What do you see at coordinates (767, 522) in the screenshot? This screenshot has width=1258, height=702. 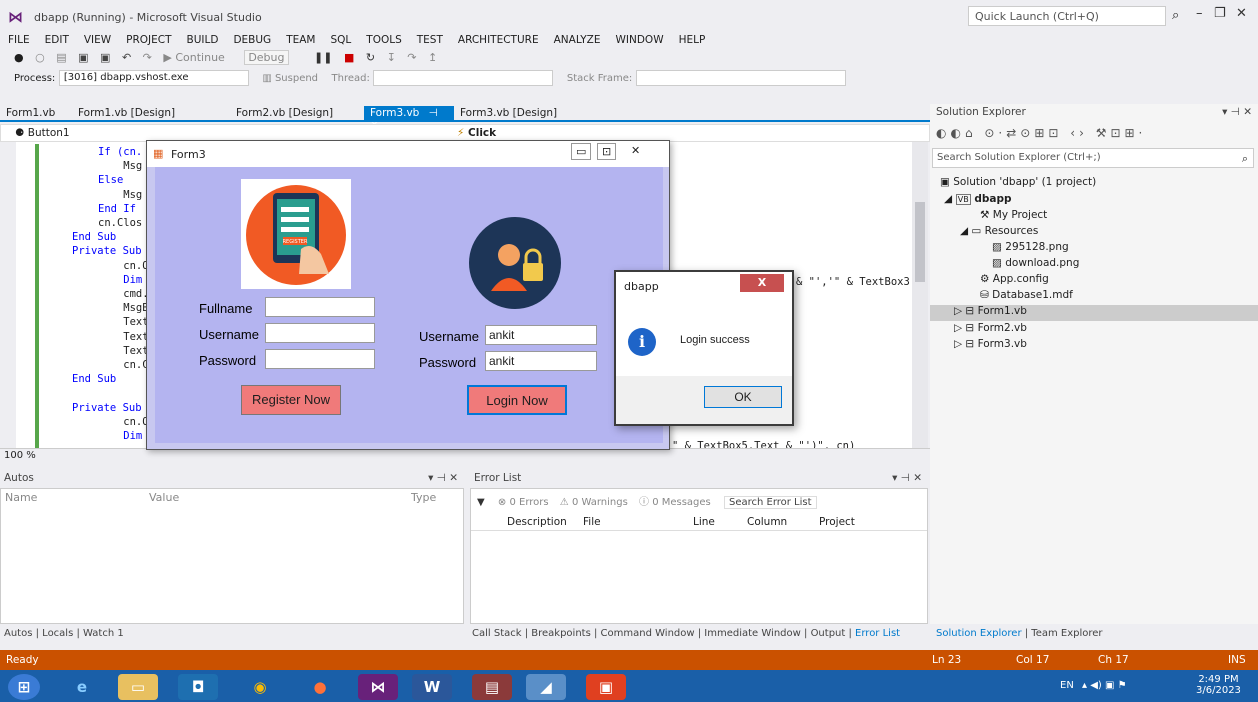 I see `col-column: Column` at bounding box center [767, 522].